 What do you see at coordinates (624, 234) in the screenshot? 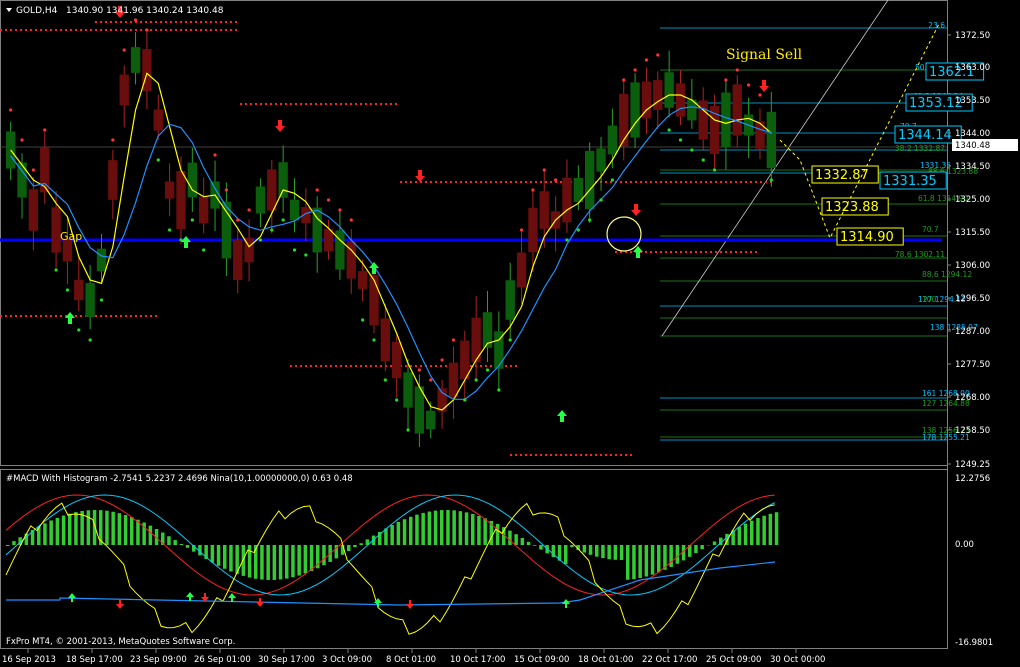
I see `signal-circle-marker` at bounding box center [624, 234].